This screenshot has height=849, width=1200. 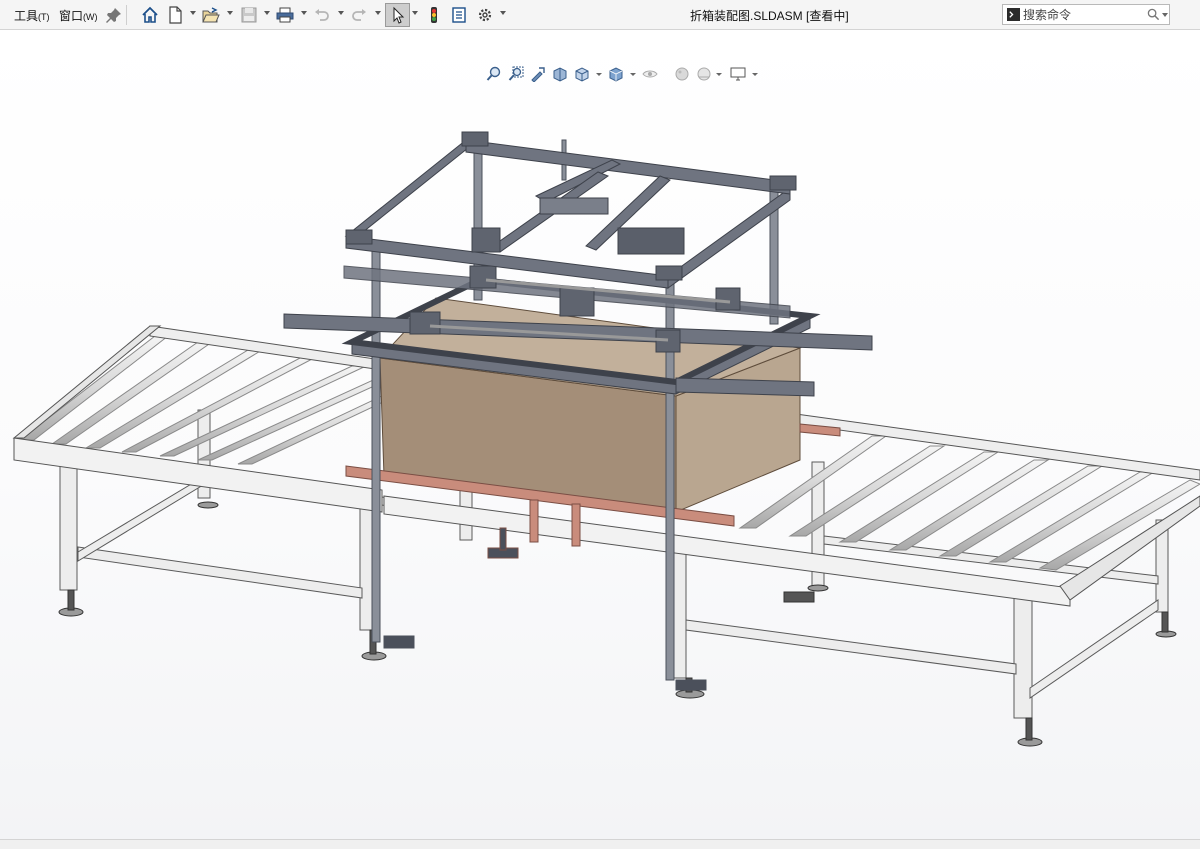 I want to click on save-icon, so click(x=249, y=15).